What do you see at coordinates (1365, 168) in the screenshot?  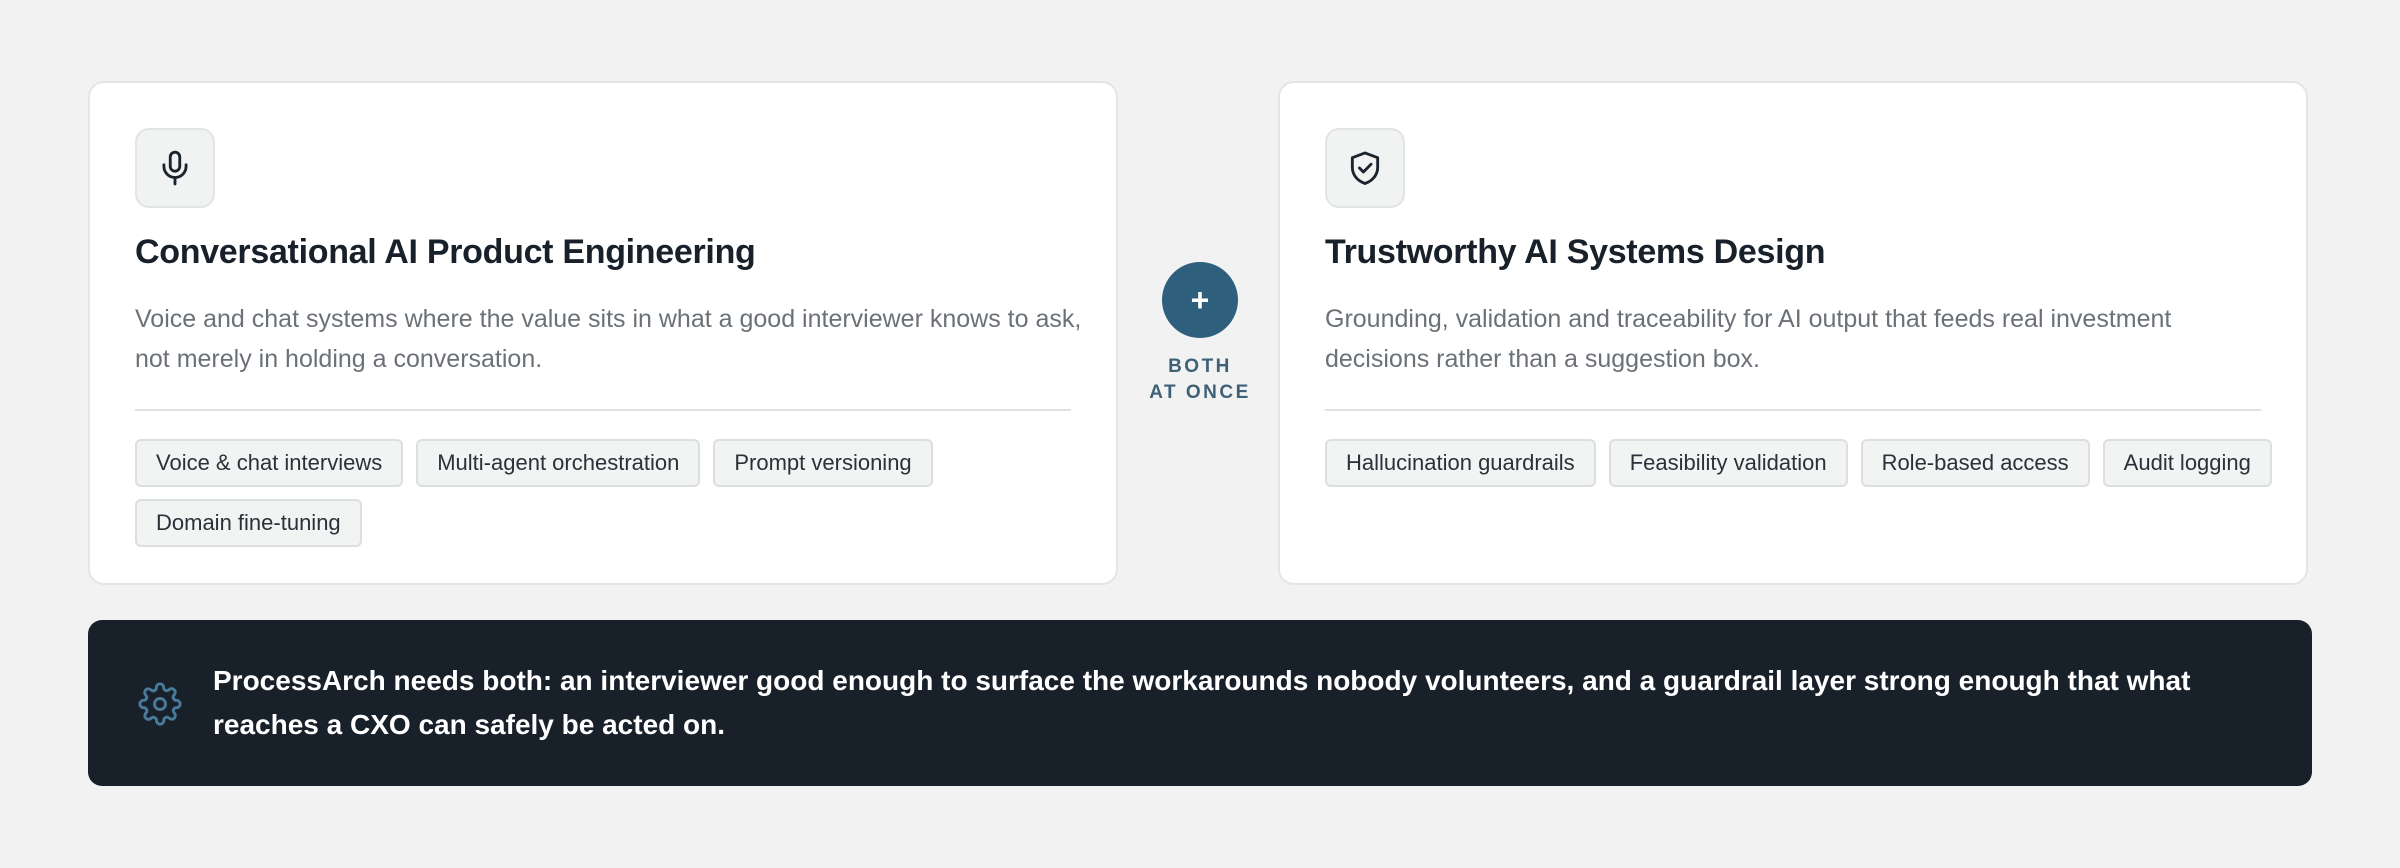 I see `shield-check-icon` at bounding box center [1365, 168].